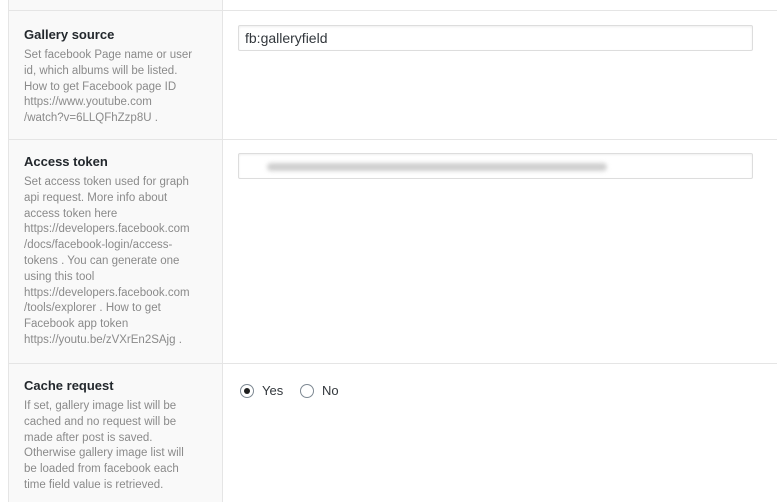 The width and height of the screenshot is (777, 502). What do you see at coordinates (66, 161) in the screenshot?
I see `access-token-title: Access token` at bounding box center [66, 161].